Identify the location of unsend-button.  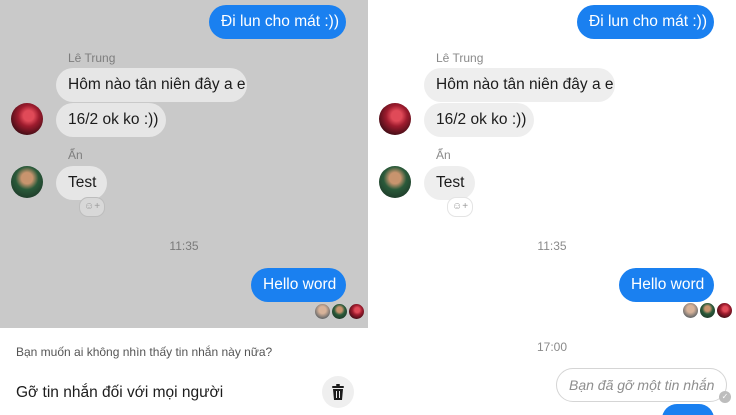
(338, 392).